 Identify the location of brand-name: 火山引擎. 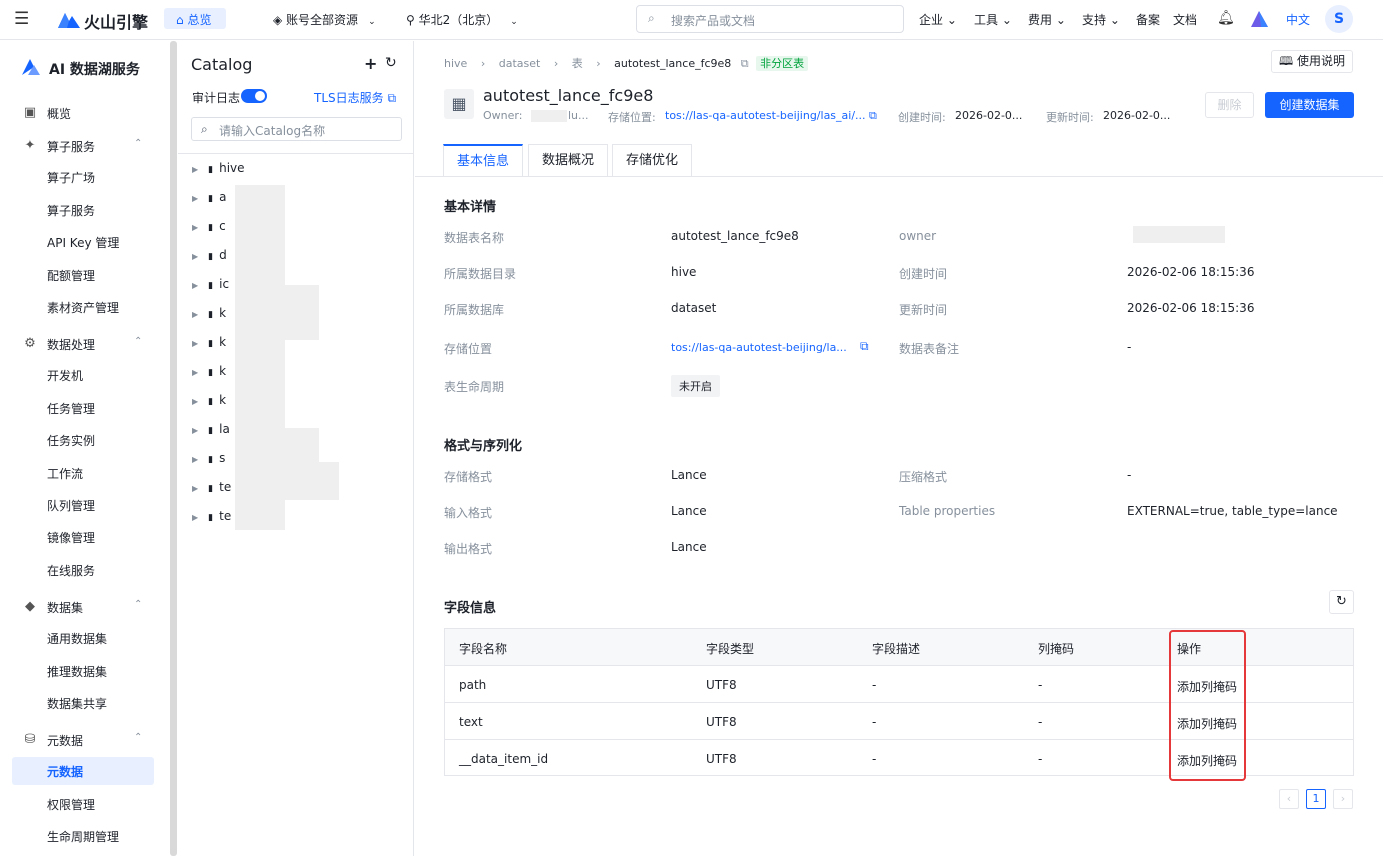
(116, 21).